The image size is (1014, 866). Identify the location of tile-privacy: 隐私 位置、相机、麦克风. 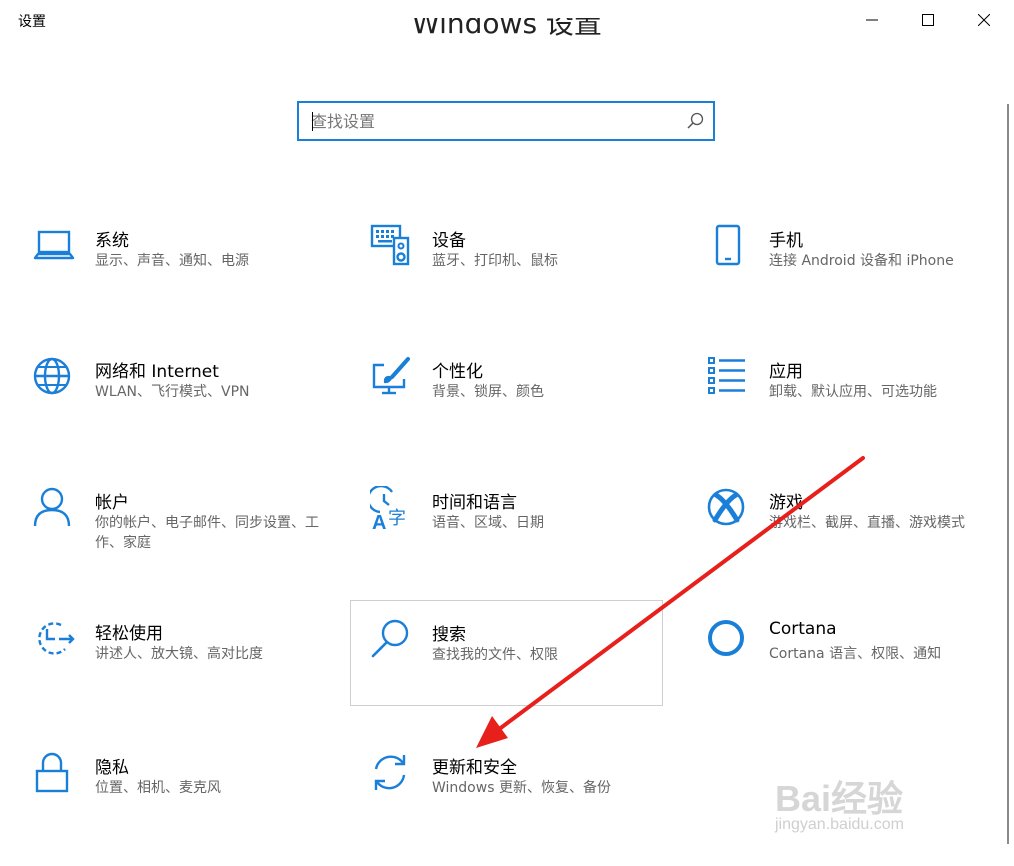
(177, 793).